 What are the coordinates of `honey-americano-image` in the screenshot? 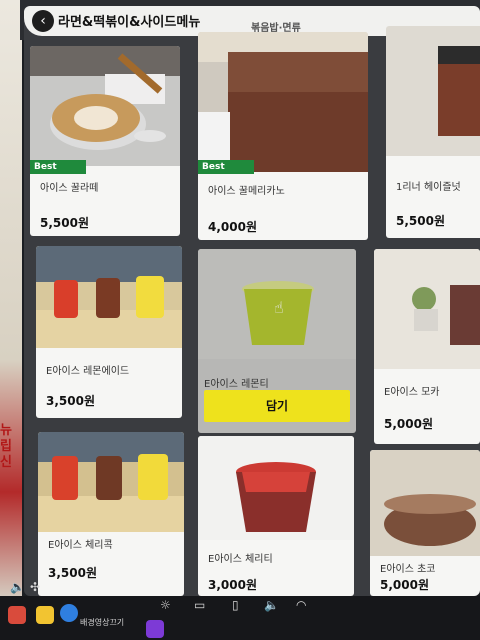 It's located at (283, 102).